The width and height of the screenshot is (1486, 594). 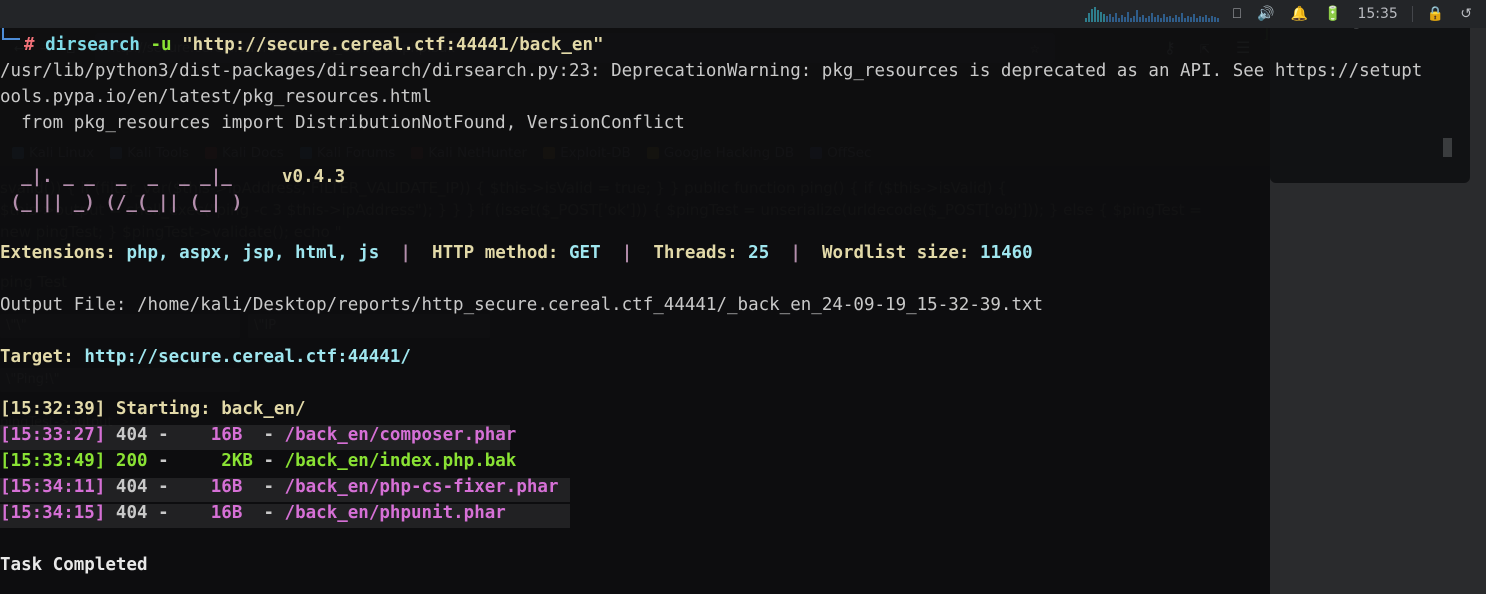 I want to click on dirsearch-logo-line-2: (_||| _) (/_(_|| (_| ), so click(x=137, y=203).